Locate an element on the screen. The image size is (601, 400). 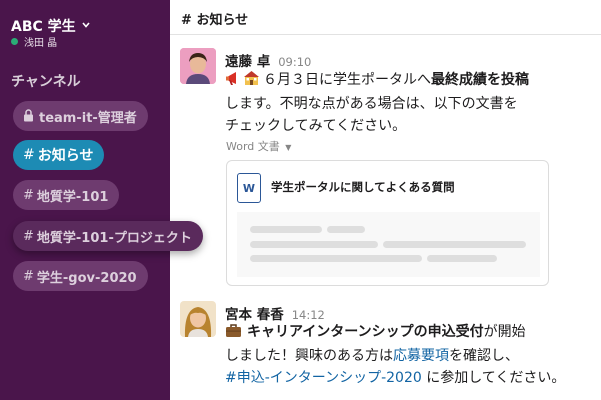
channel-oshirase: # お知らせ is located at coordinates (59, 155).